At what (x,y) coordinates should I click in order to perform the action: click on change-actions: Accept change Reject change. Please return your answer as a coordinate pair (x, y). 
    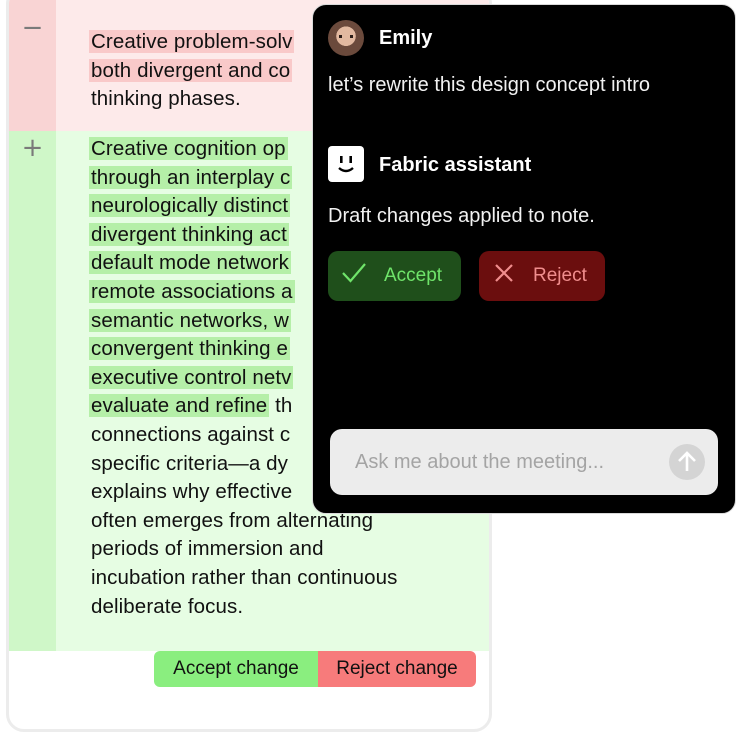
    Looking at the image, I should click on (315, 669).